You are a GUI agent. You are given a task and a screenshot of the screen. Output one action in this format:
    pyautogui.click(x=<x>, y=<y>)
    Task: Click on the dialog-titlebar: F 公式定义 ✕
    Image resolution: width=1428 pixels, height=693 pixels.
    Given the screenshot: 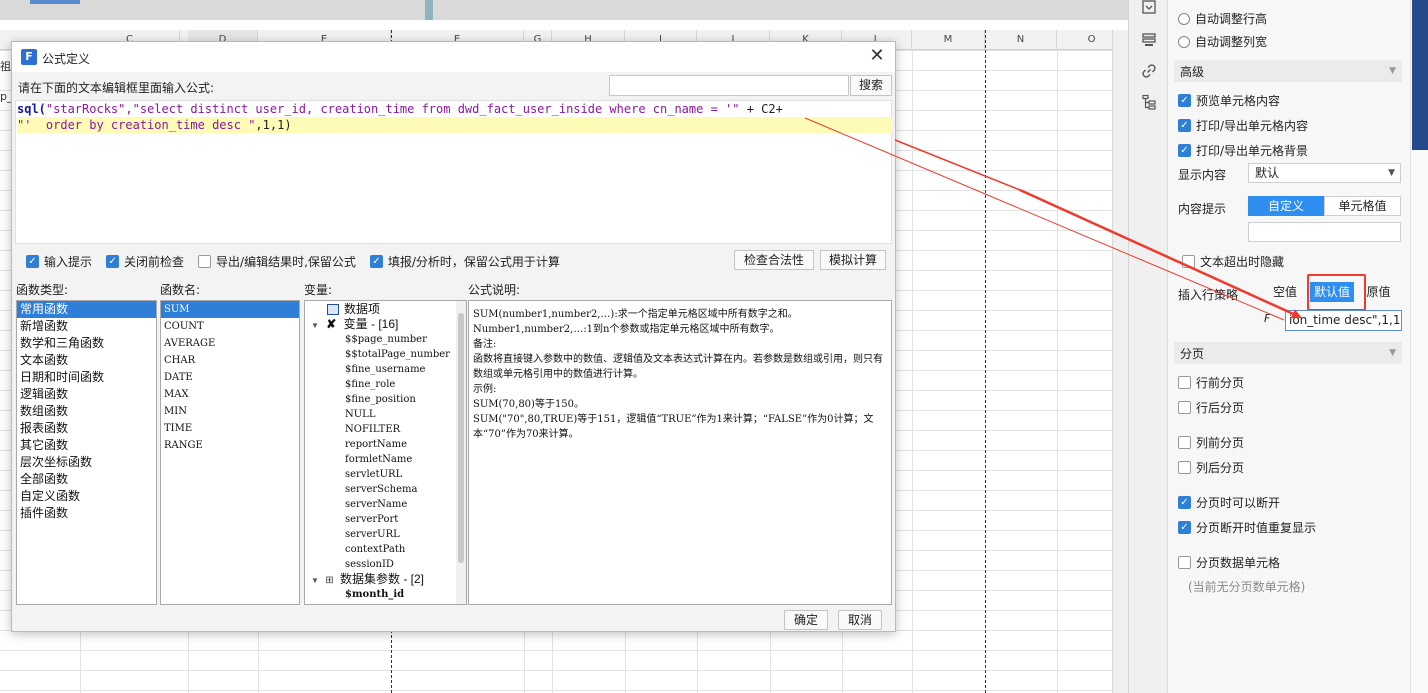 What is the action you would take?
    pyautogui.click(x=453, y=57)
    